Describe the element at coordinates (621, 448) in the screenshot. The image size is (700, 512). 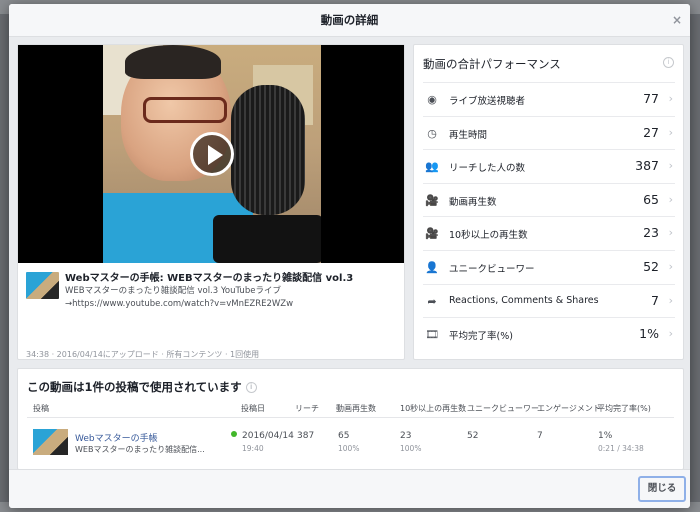
I see `post-completion-detail: 0:21 / 34:38` at that location.